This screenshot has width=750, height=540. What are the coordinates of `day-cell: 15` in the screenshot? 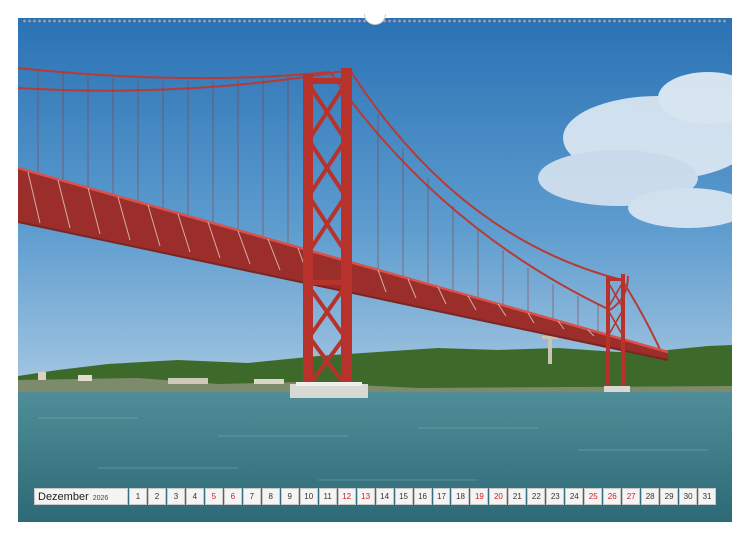 It's located at (403, 496).